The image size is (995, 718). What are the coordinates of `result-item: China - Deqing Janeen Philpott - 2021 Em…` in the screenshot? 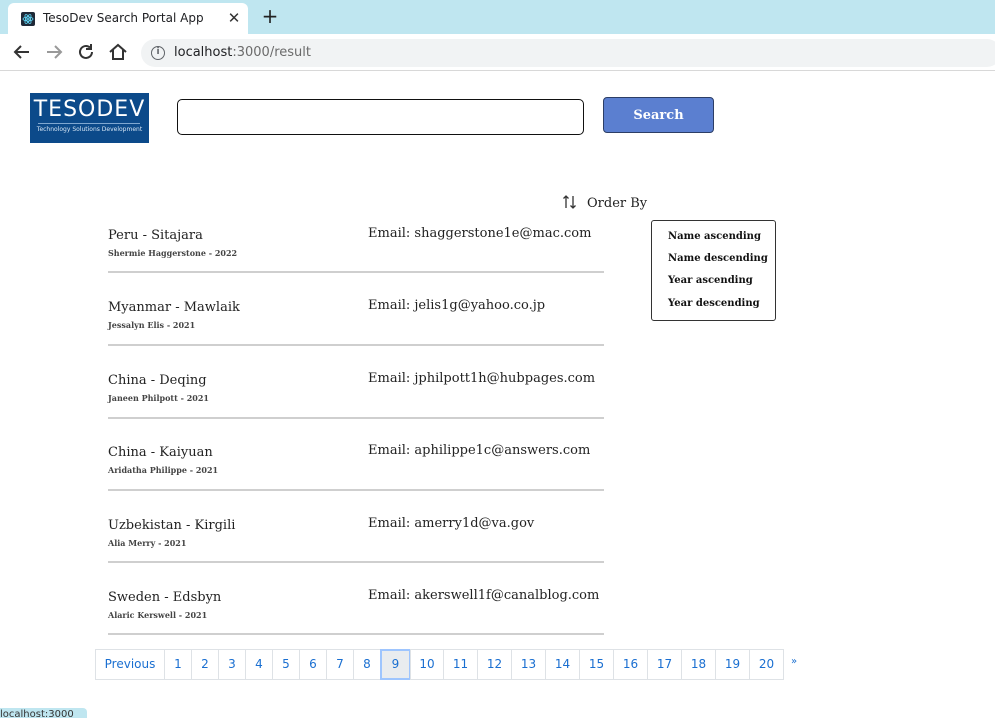 It's located at (356, 402).